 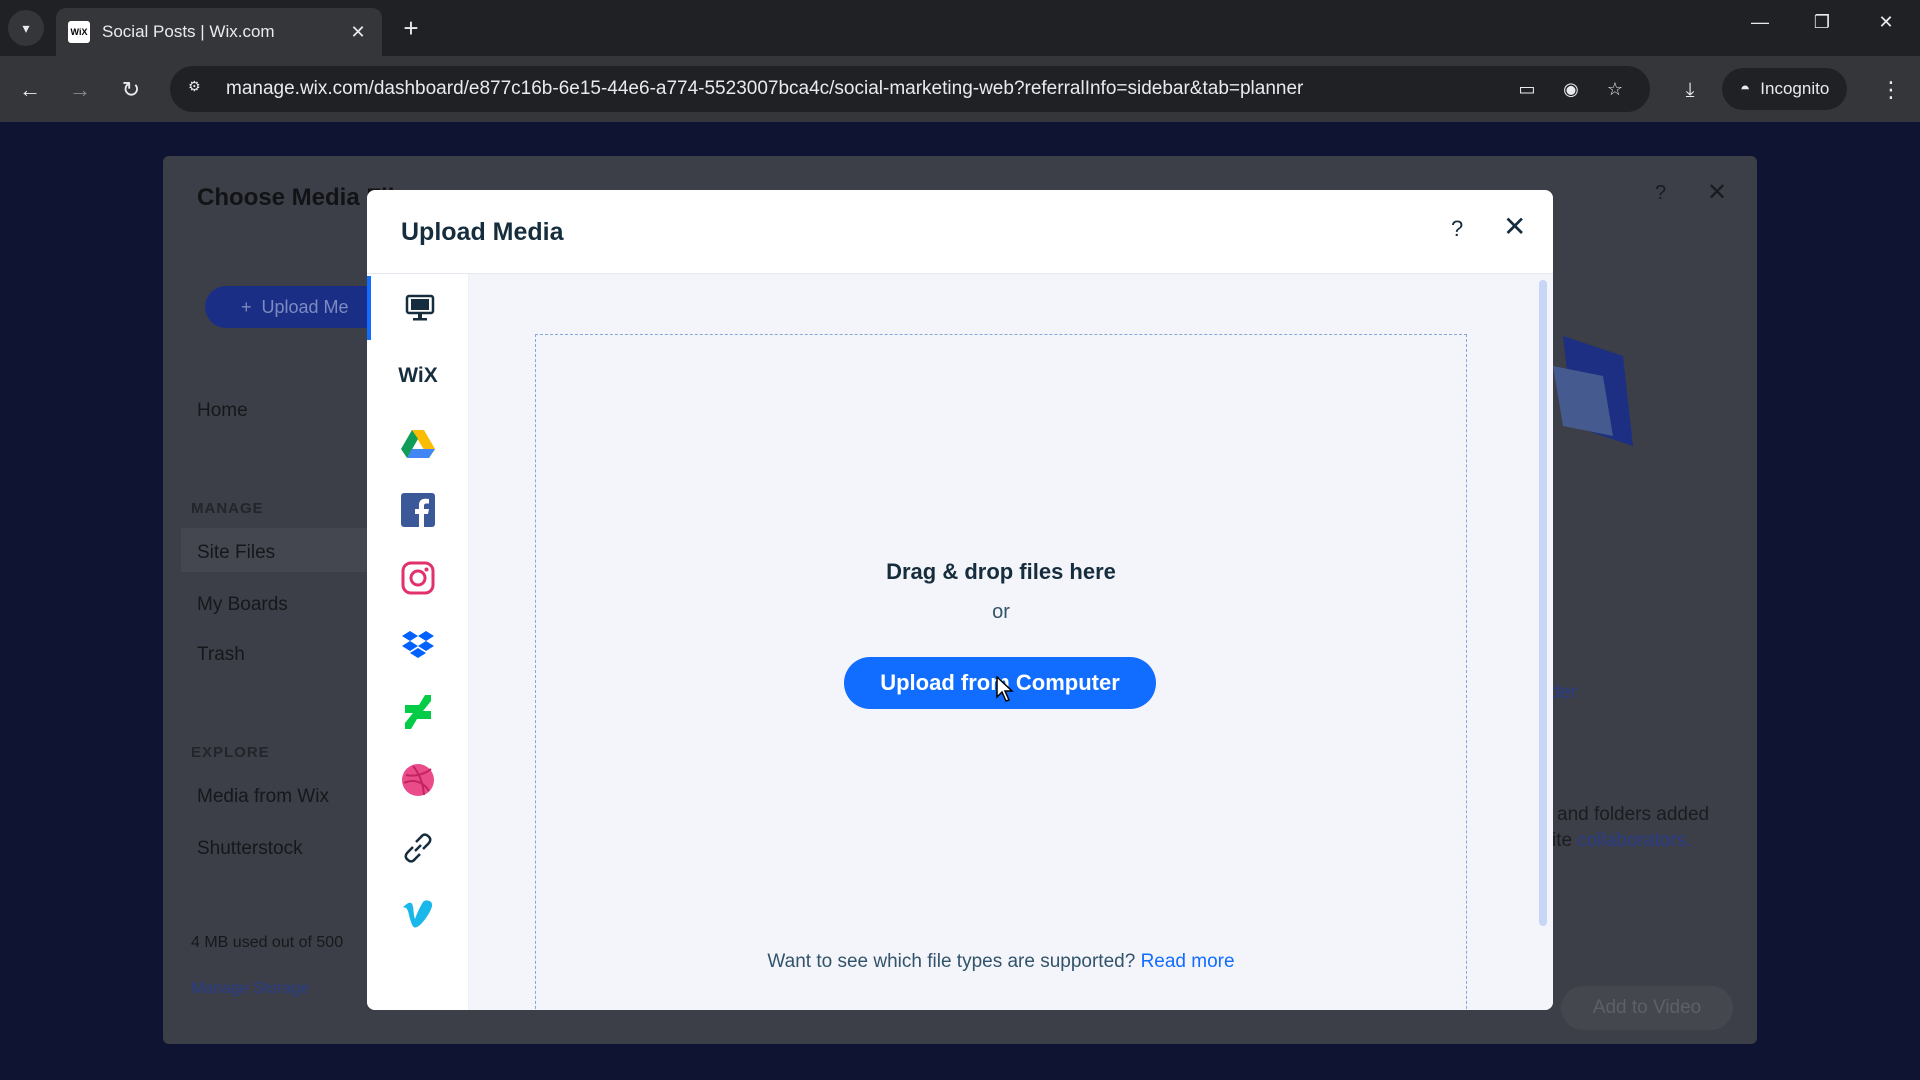 I want to click on window-close-icon: ✕, so click(x=1886, y=22).